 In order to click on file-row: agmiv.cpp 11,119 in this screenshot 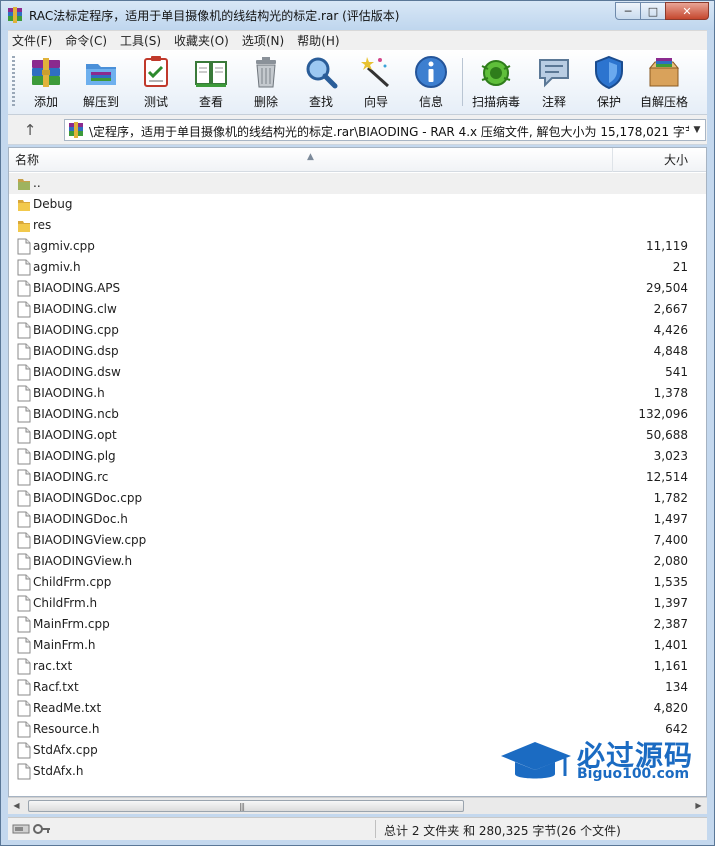, I will do `click(357, 246)`.